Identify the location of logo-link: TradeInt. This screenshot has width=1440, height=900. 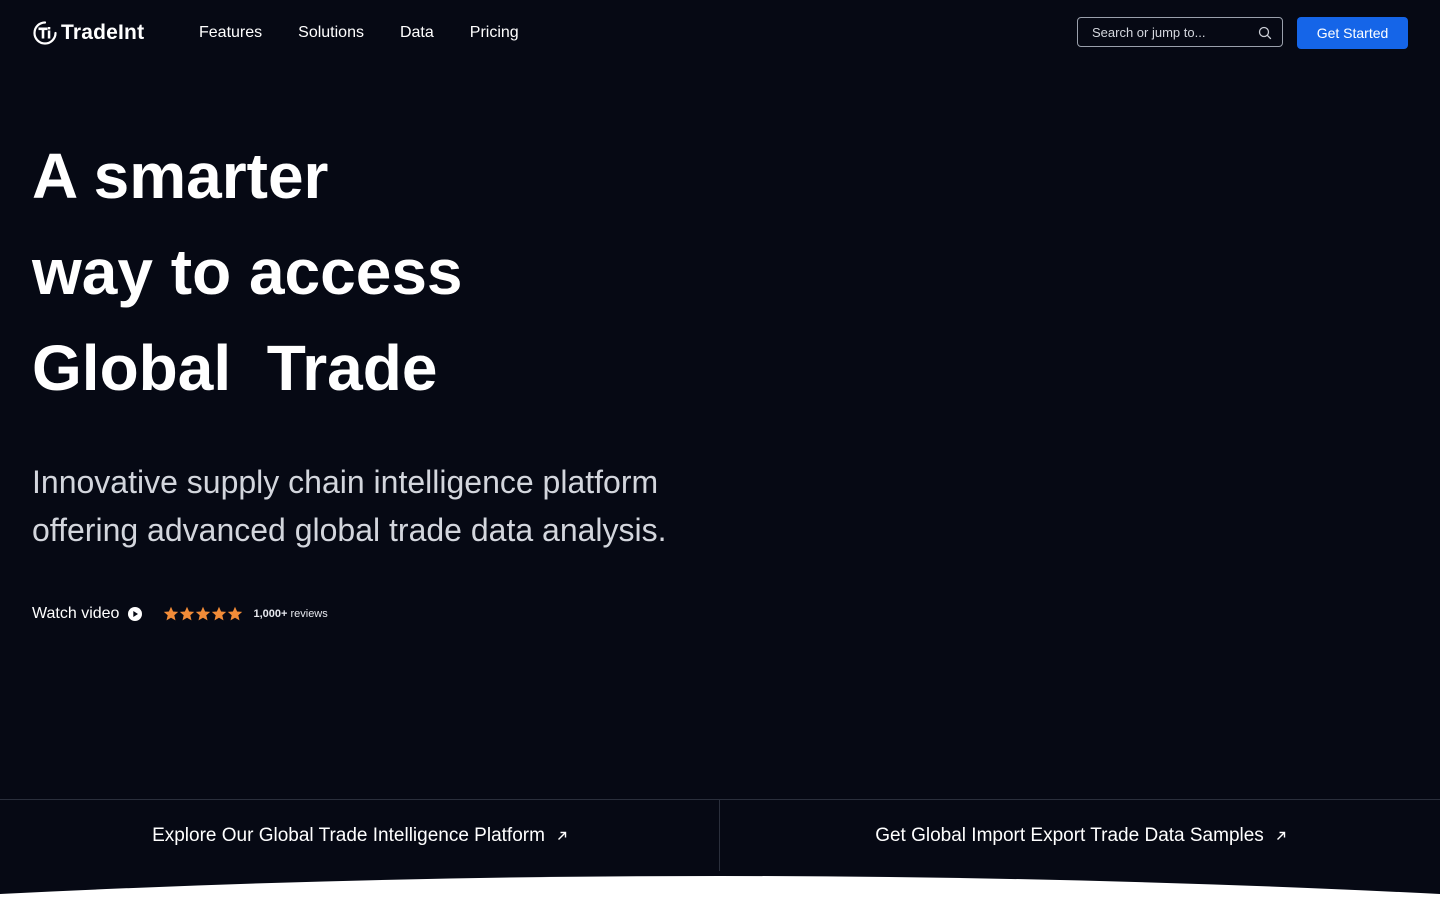
(88, 33).